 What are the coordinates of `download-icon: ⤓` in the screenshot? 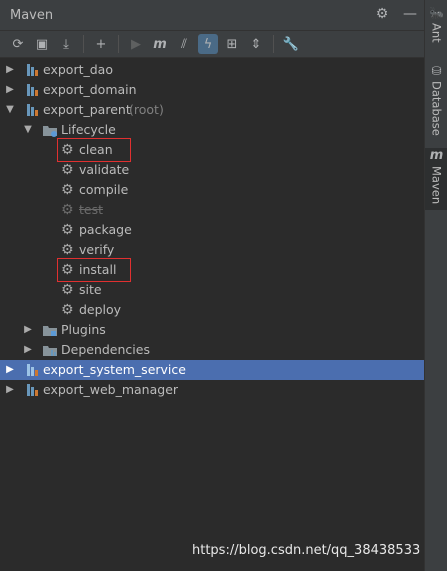 It's located at (66, 44).